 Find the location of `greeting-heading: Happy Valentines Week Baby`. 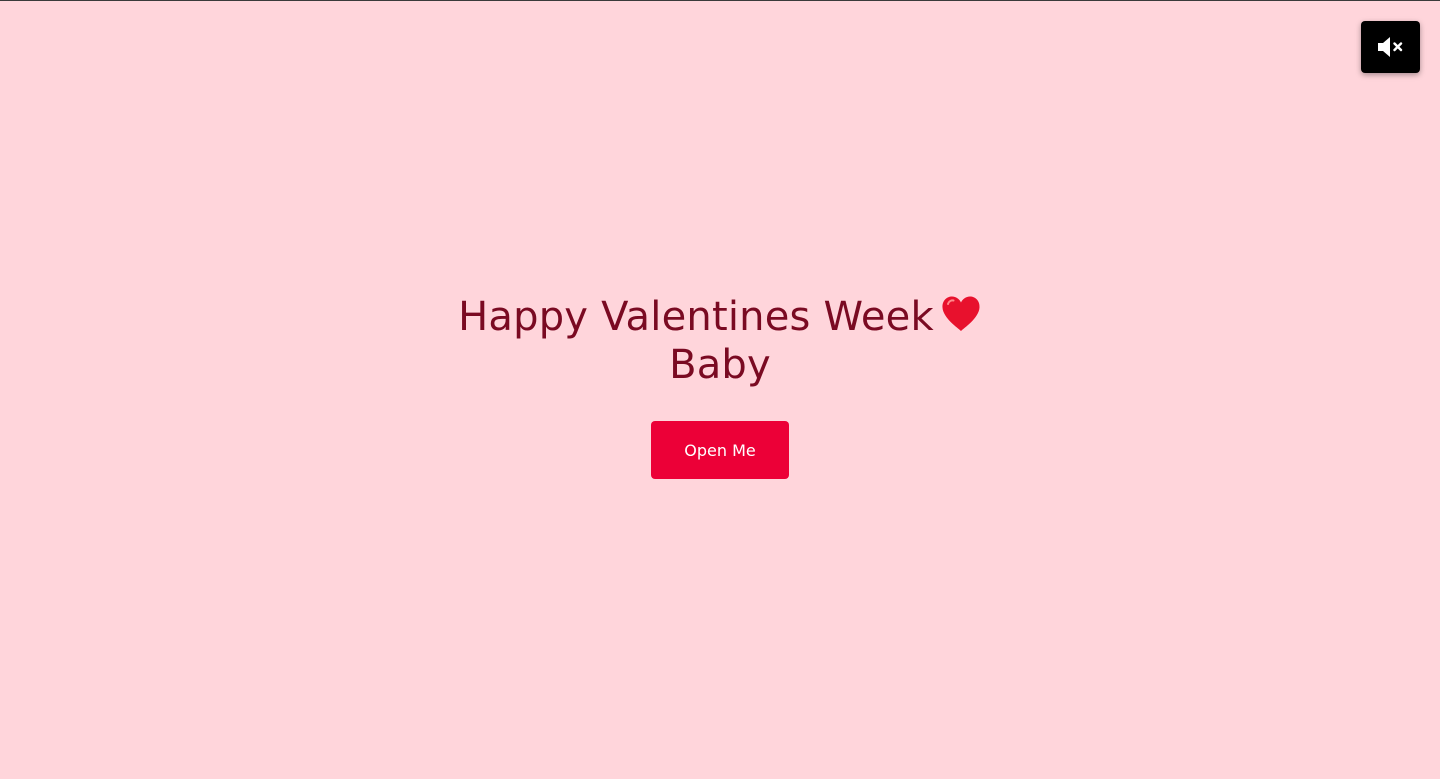

greeting-heading: Happy Valentines Week Baby is located at coordinates (720, 341).